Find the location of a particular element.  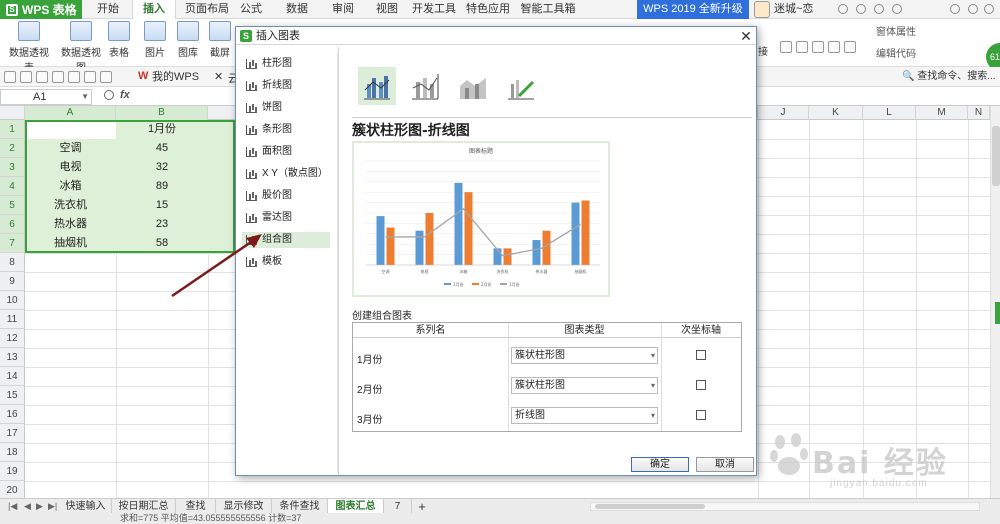

fx-icon: fx is located at coordinates (125, 95).